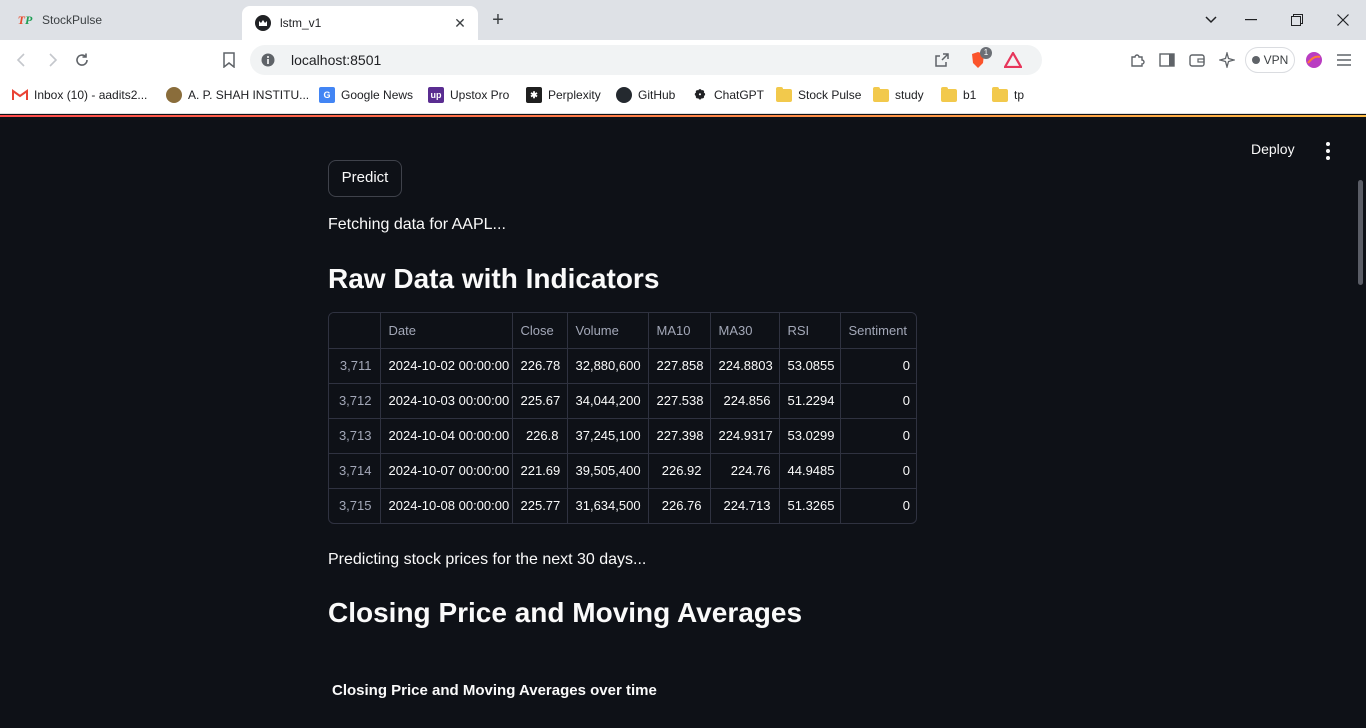 The width and height of the screenshot is (1366, 728). I want to click on ma10-cell: 227.538, so click(679, 401).